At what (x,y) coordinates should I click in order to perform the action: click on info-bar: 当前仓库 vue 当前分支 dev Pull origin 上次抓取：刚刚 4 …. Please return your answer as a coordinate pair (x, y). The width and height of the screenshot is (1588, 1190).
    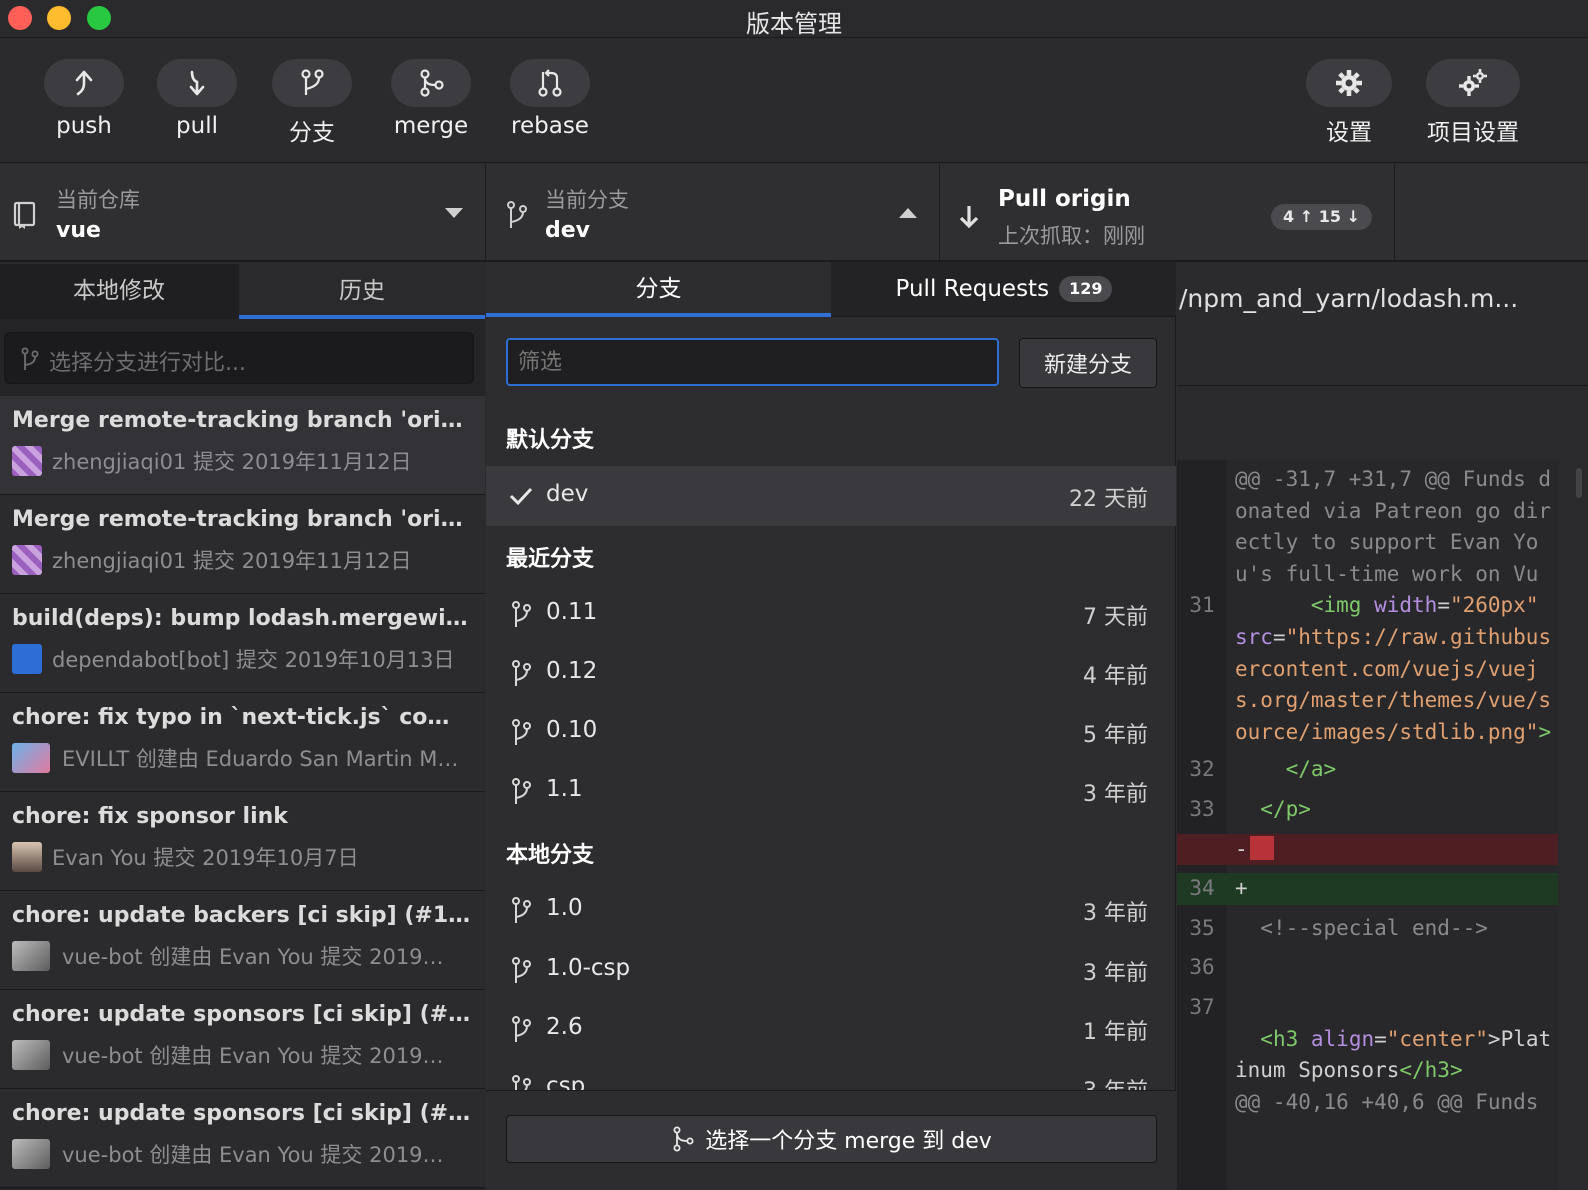
    Looking at the image, I should click on (794, 213).